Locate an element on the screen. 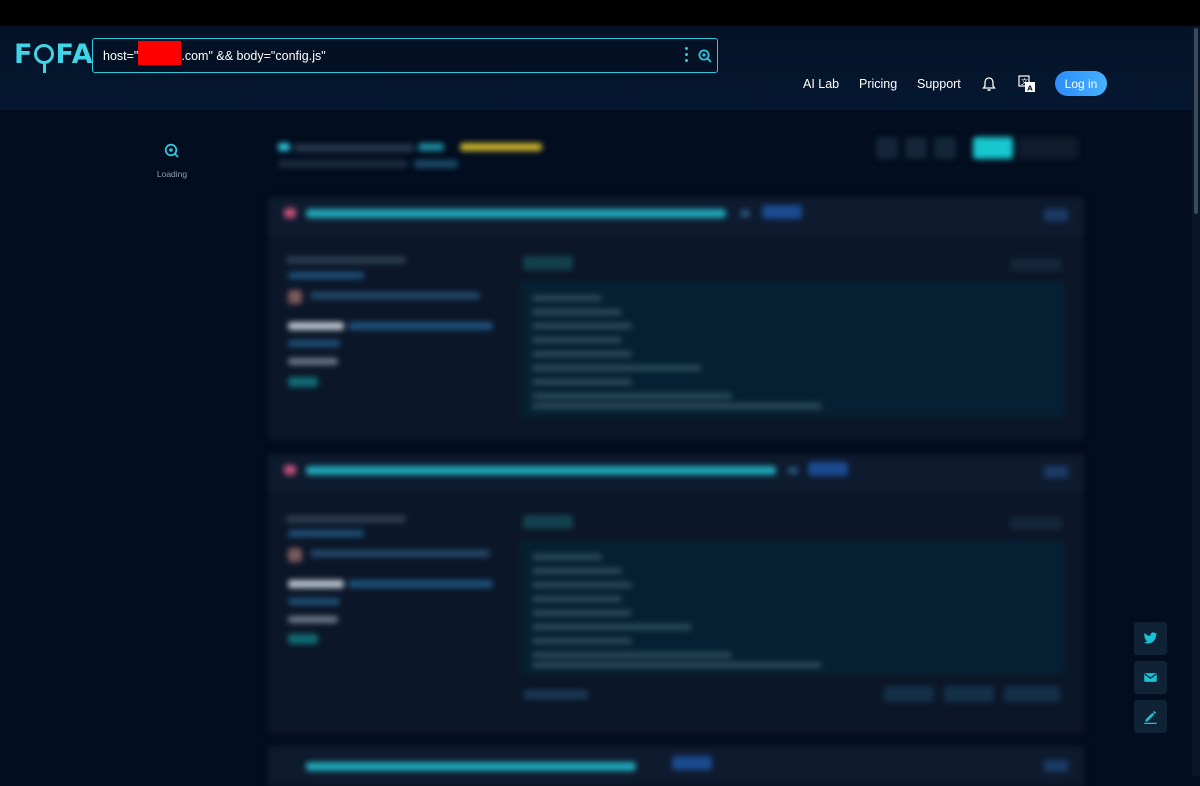 The width and height of the screenshot is (1200, 786). translate-icon: 文 A is located at coordinates (1027, 84).